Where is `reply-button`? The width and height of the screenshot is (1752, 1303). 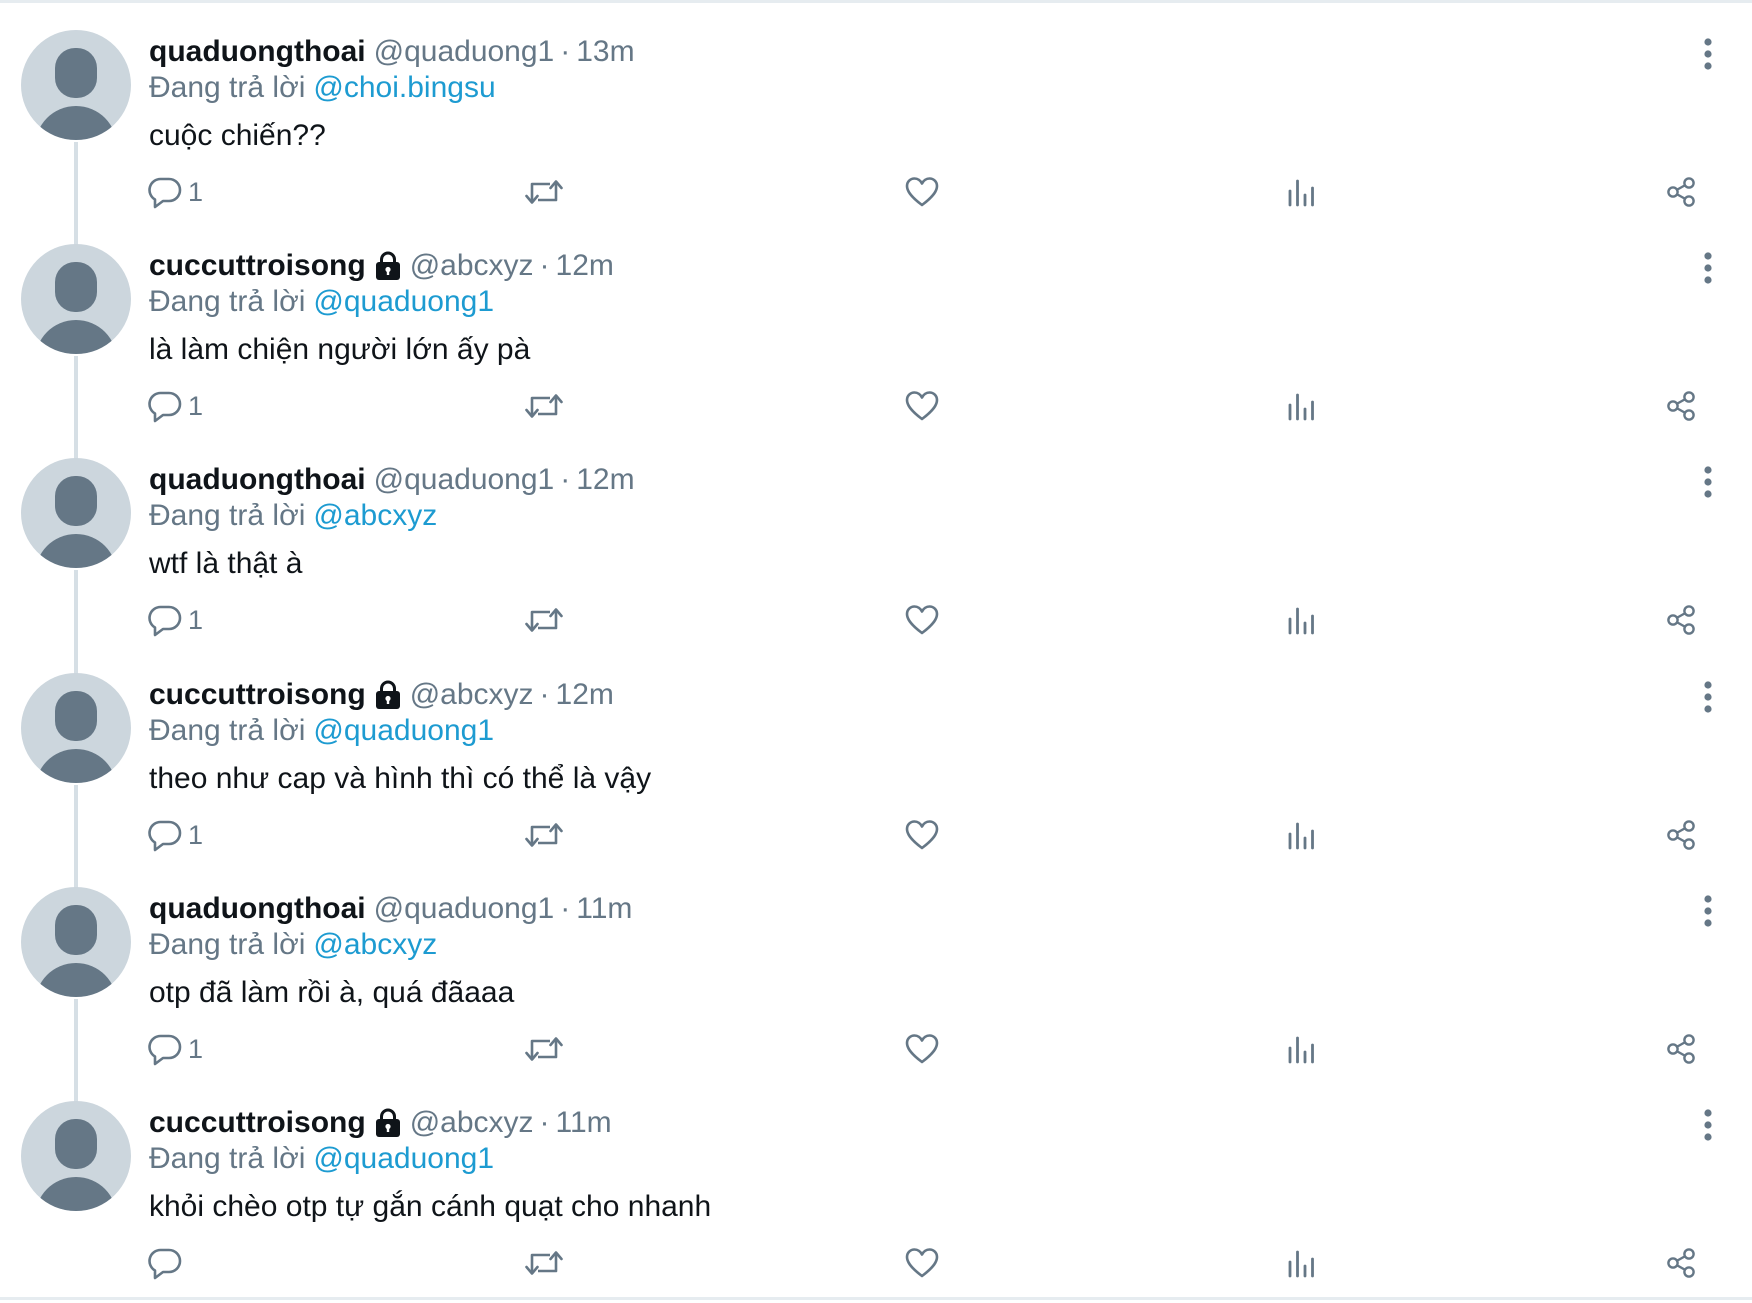
reply-button is located at coordinates (168, 1263).